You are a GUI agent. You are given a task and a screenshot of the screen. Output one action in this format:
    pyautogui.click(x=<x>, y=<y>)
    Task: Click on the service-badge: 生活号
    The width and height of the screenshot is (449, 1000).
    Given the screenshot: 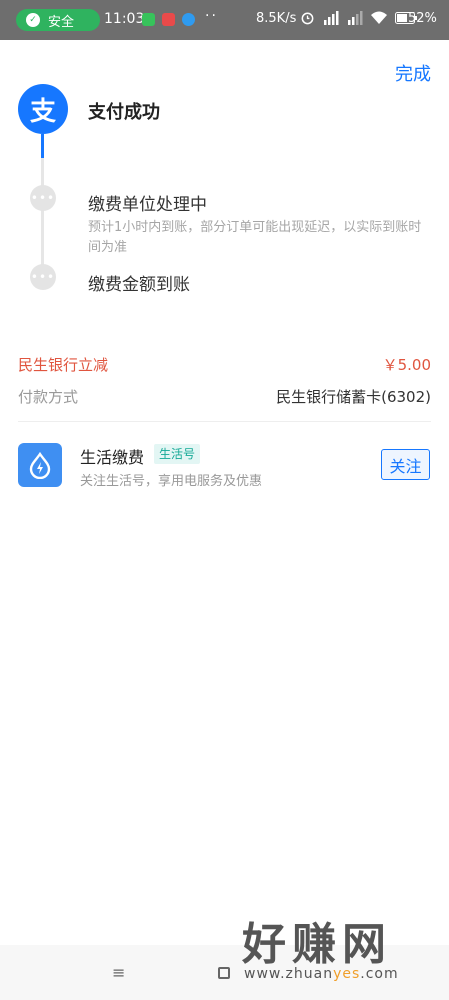 What is the action you would take?
    pyautogui.click(x=177, y=454)
    